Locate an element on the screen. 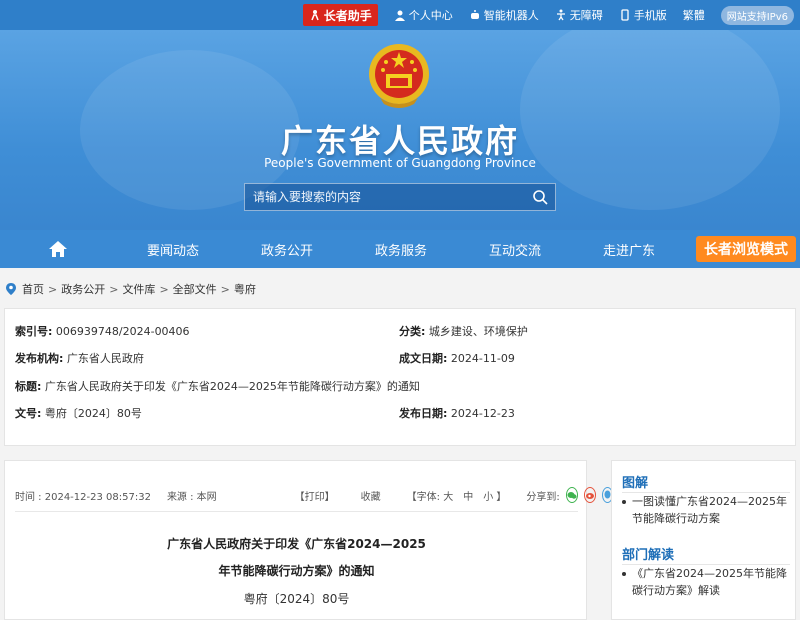 Image resolution: width=800 pixels, height=620 pixels. font-size-label: 【字体: 大 is located at coordinates (430, 497).